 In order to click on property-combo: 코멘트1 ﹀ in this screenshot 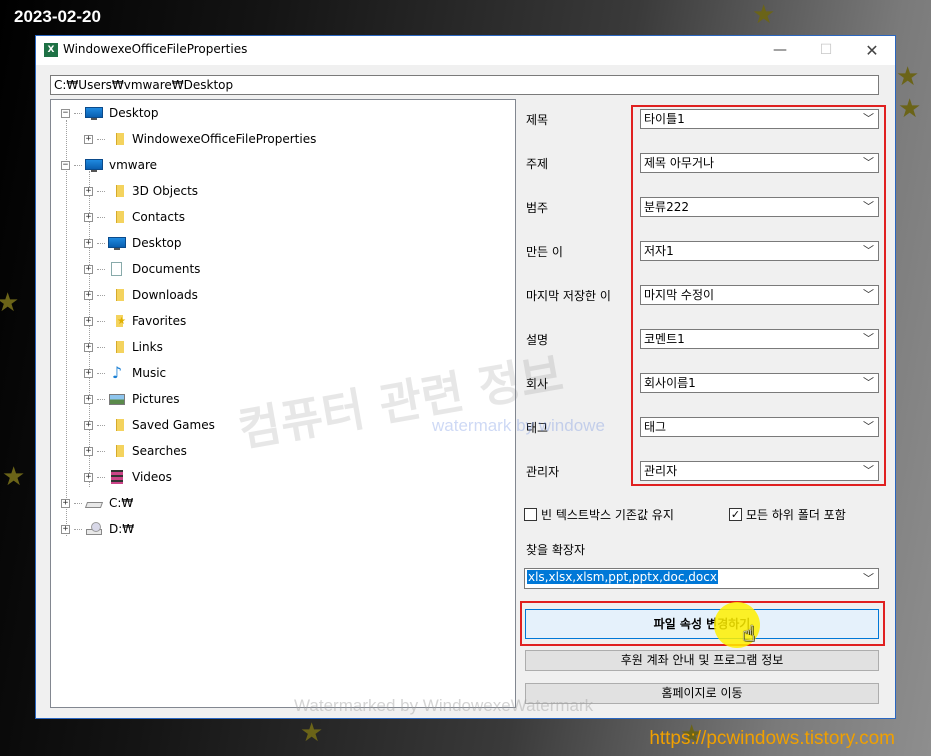, I will do `click(759, 339)`.